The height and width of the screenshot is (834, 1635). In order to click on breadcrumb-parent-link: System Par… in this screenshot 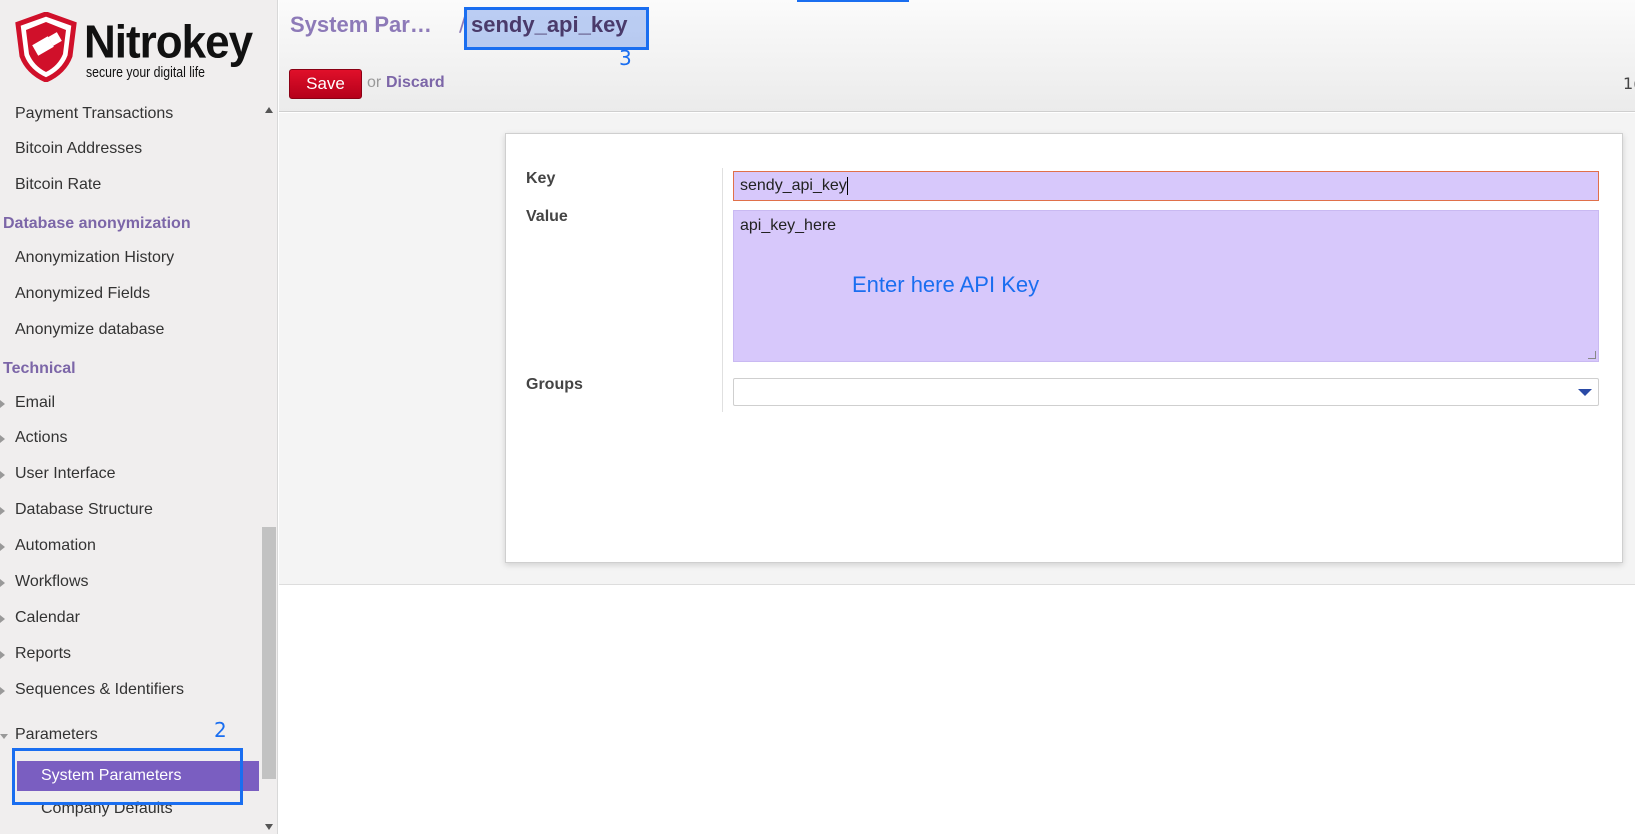, I will do `click(361, 25)`.